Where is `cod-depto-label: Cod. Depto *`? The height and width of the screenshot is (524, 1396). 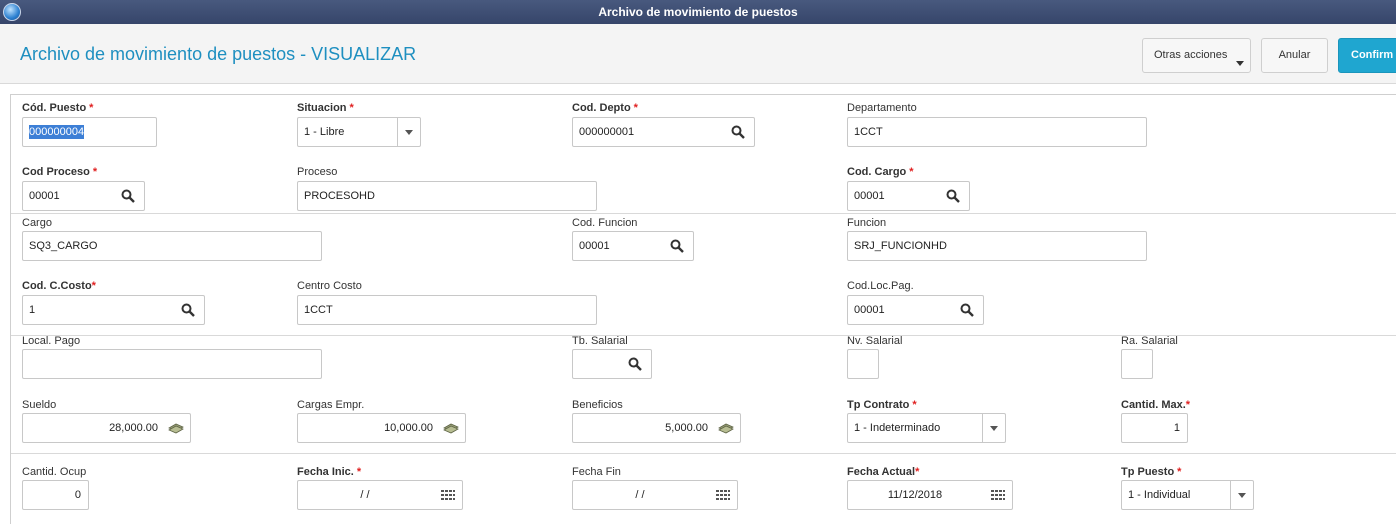 cod-depto-label: Cod. Depto * is located at coordinates (605, 108).